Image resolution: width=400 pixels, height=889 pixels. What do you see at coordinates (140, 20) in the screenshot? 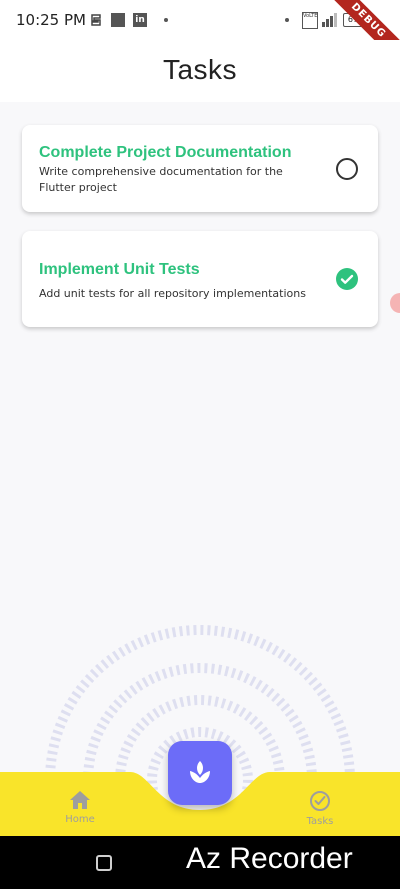
I see `linkedin-icon: in` at bounding box center [140, 20].